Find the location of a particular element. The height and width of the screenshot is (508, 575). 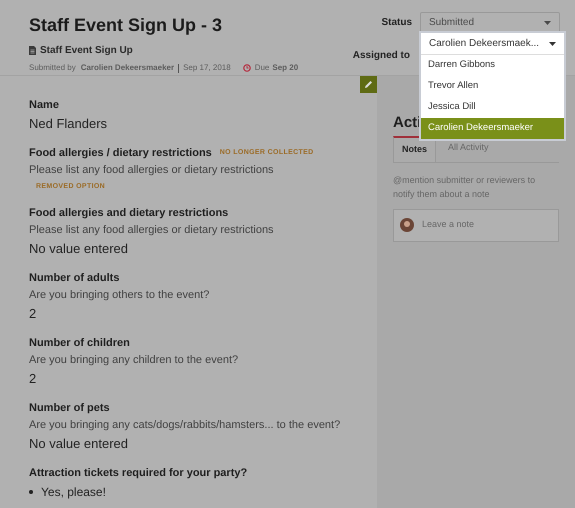

edit-button is located at coordinates (368, 84).